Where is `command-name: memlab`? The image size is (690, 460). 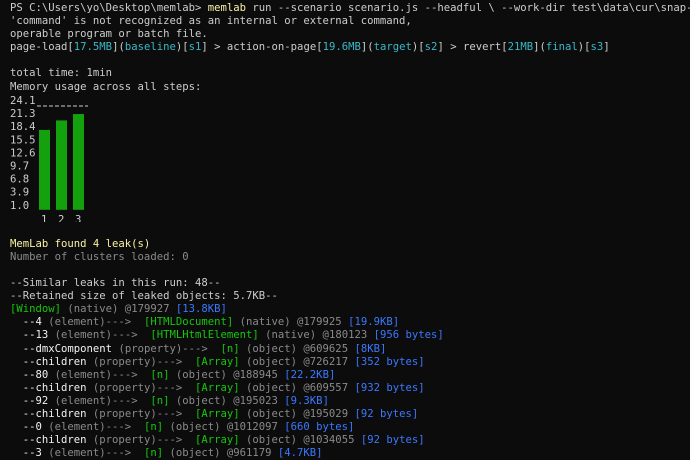
command-name: memlab is located at coordinates (226, 8).